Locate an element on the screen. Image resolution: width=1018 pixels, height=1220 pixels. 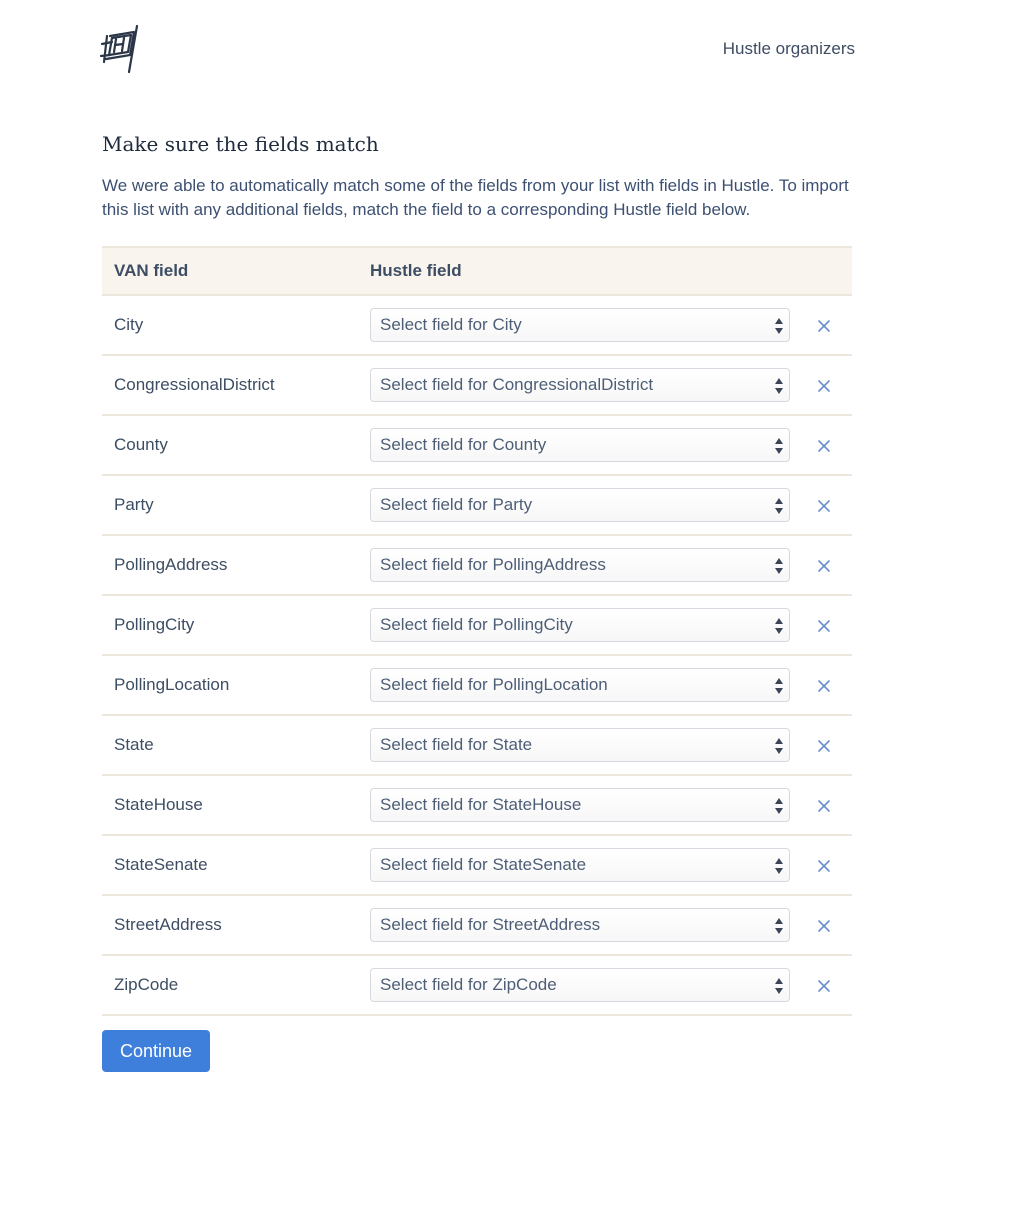
van-field-label: CongressionalDistrict is located at coordinates (230, 385).